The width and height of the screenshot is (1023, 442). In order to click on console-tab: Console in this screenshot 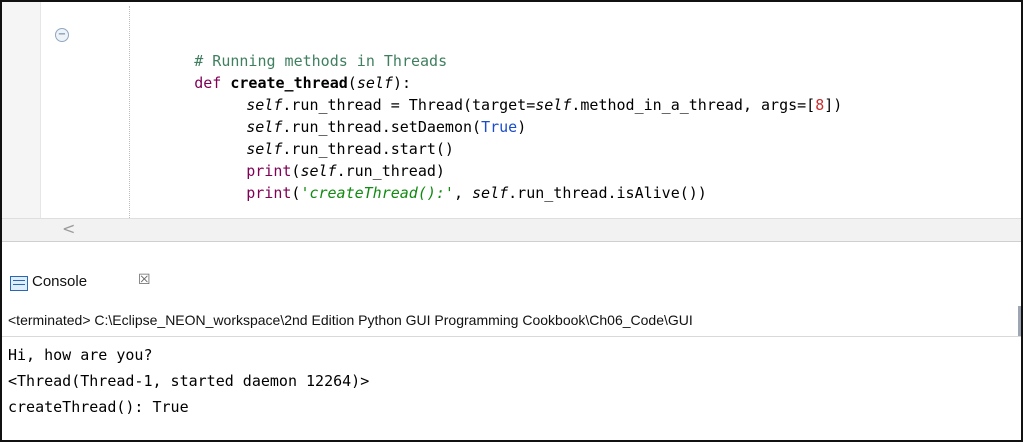, I will do `click(59, 281)`.